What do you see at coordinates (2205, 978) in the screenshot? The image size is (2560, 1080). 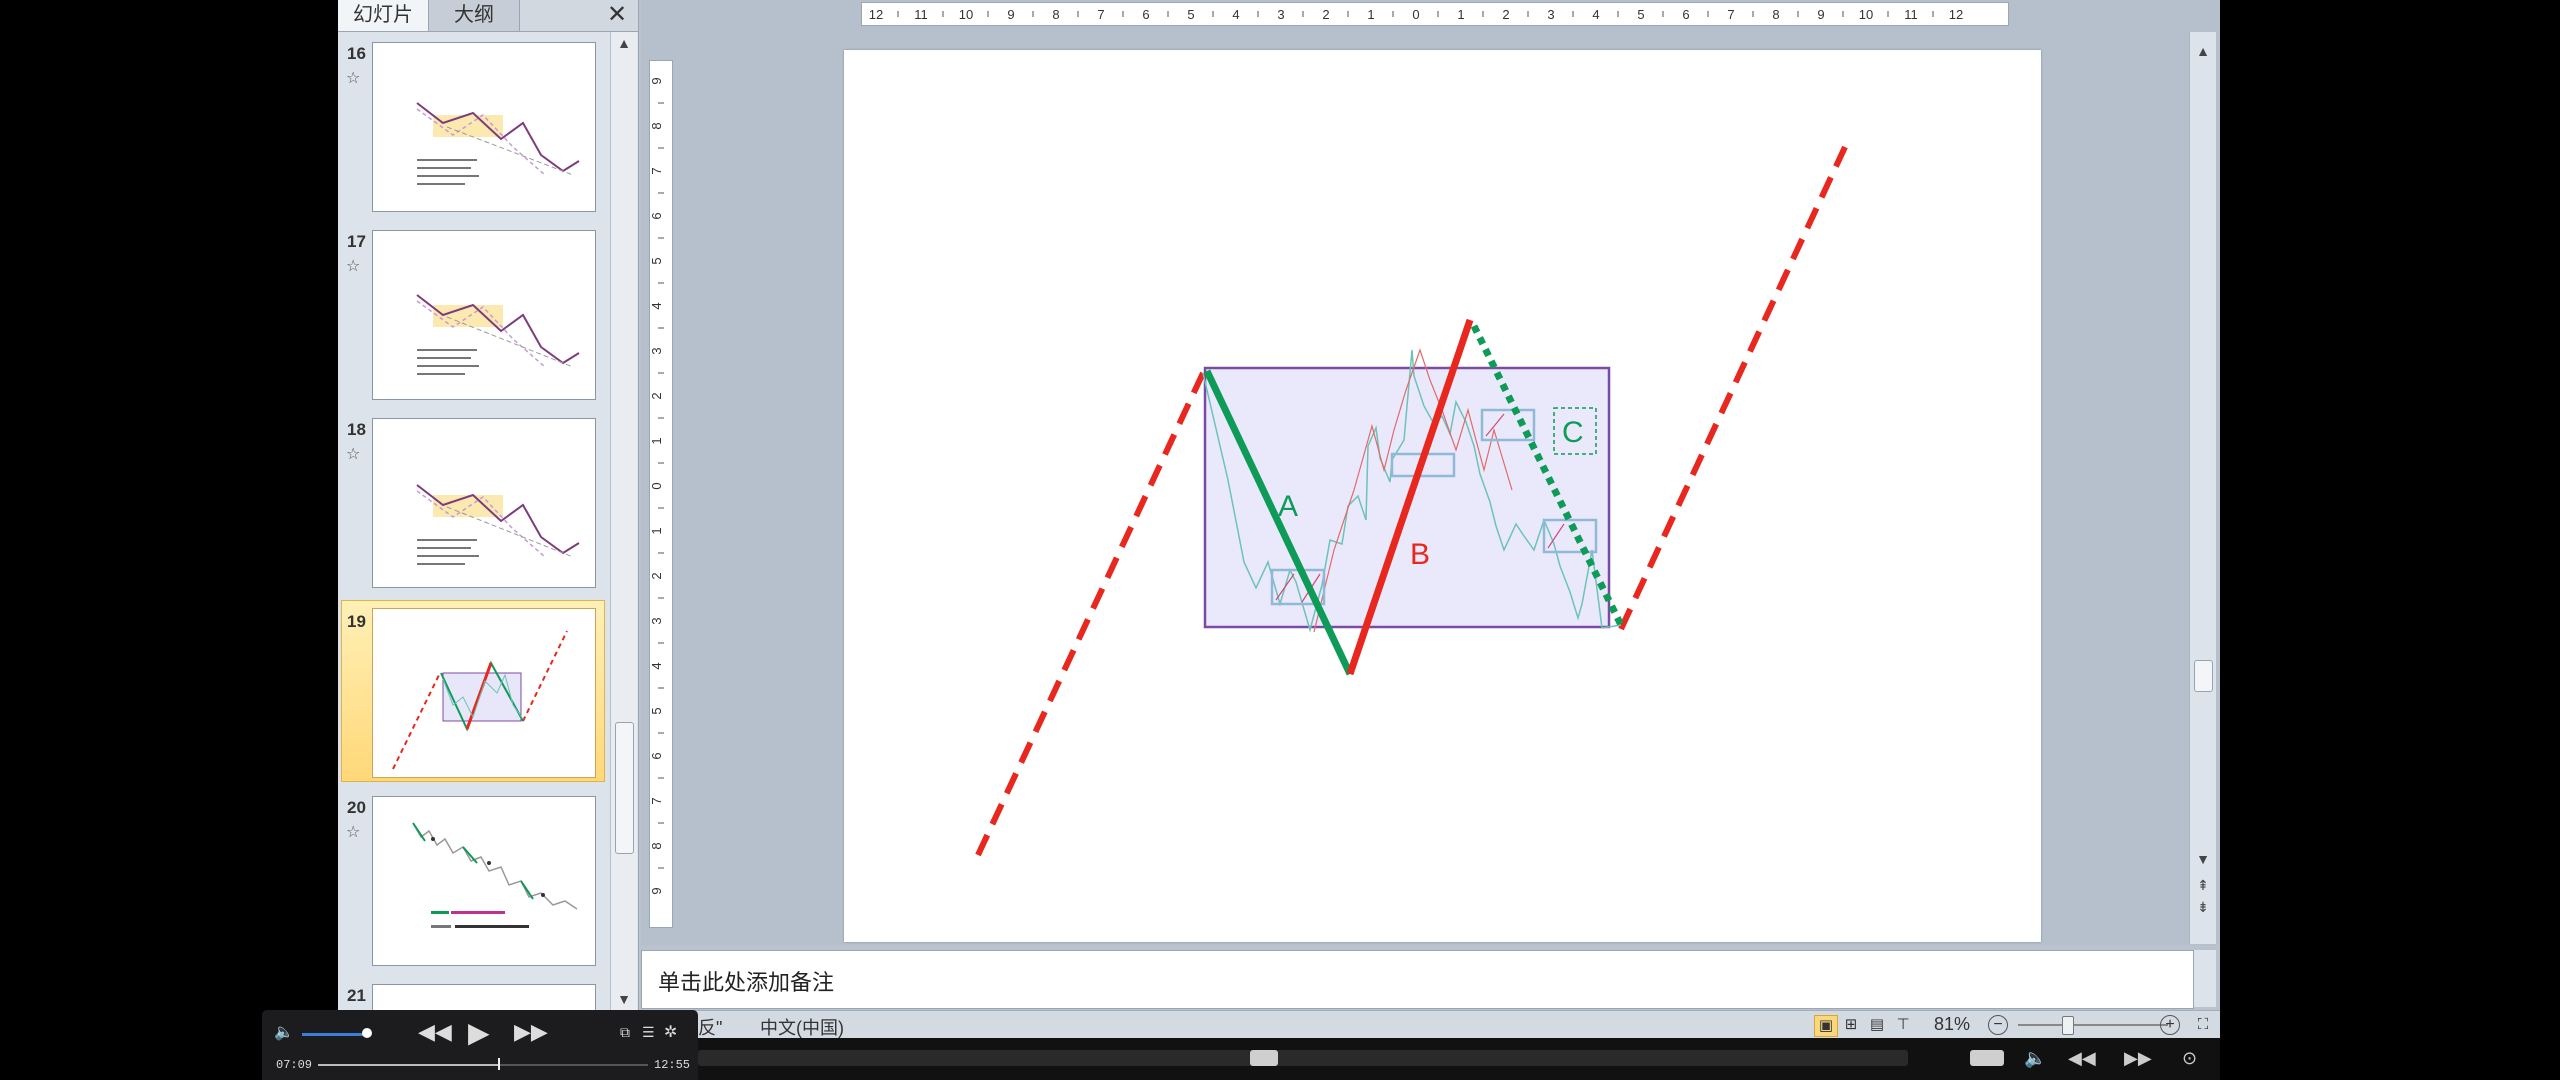 I see `notes-scrollbar` at bounding box center [2205, 978].